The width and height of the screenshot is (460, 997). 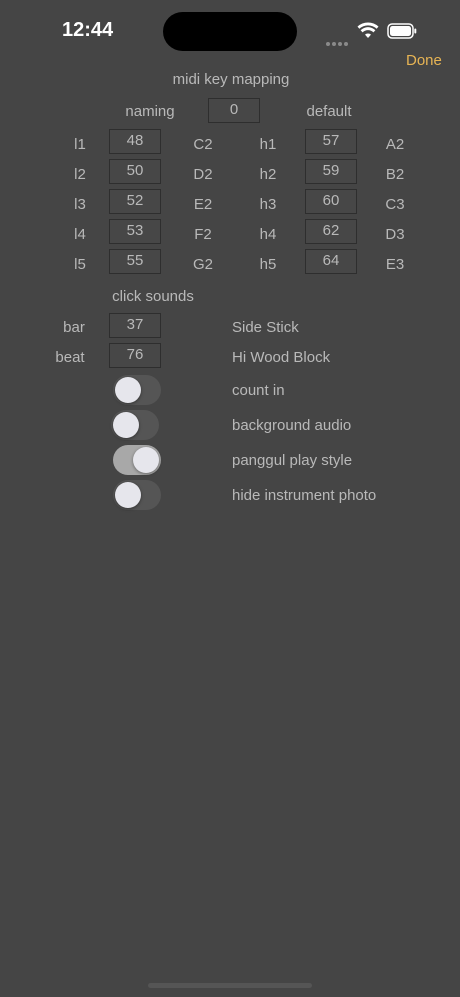 I want to click on naming-label: naming, so click(x=150, y=111).